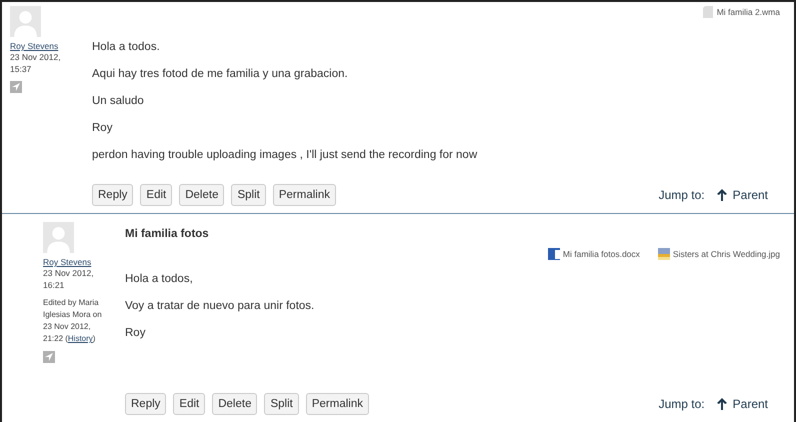 The height and width of the screenshot is (422, 796). Describe the element at coordinates (601, 254) in the screenshot. I see `attachment-link: Mi familia fotos.docx` at that location.